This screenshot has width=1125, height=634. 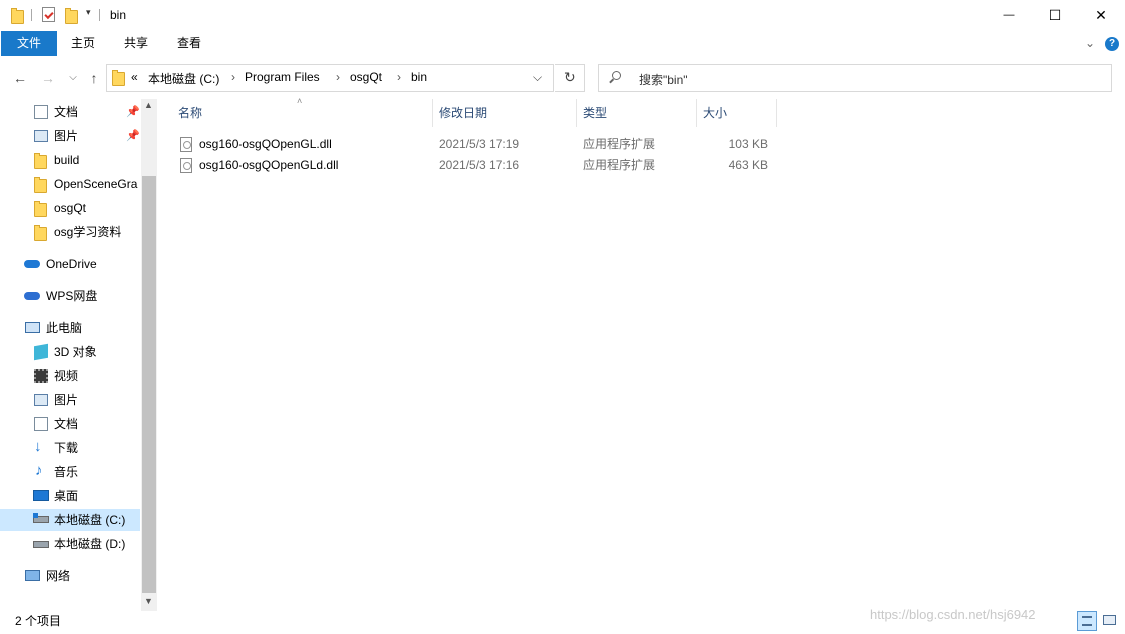 I want to click on up-arrow-icon: ↑, so click(x=94, y=78).